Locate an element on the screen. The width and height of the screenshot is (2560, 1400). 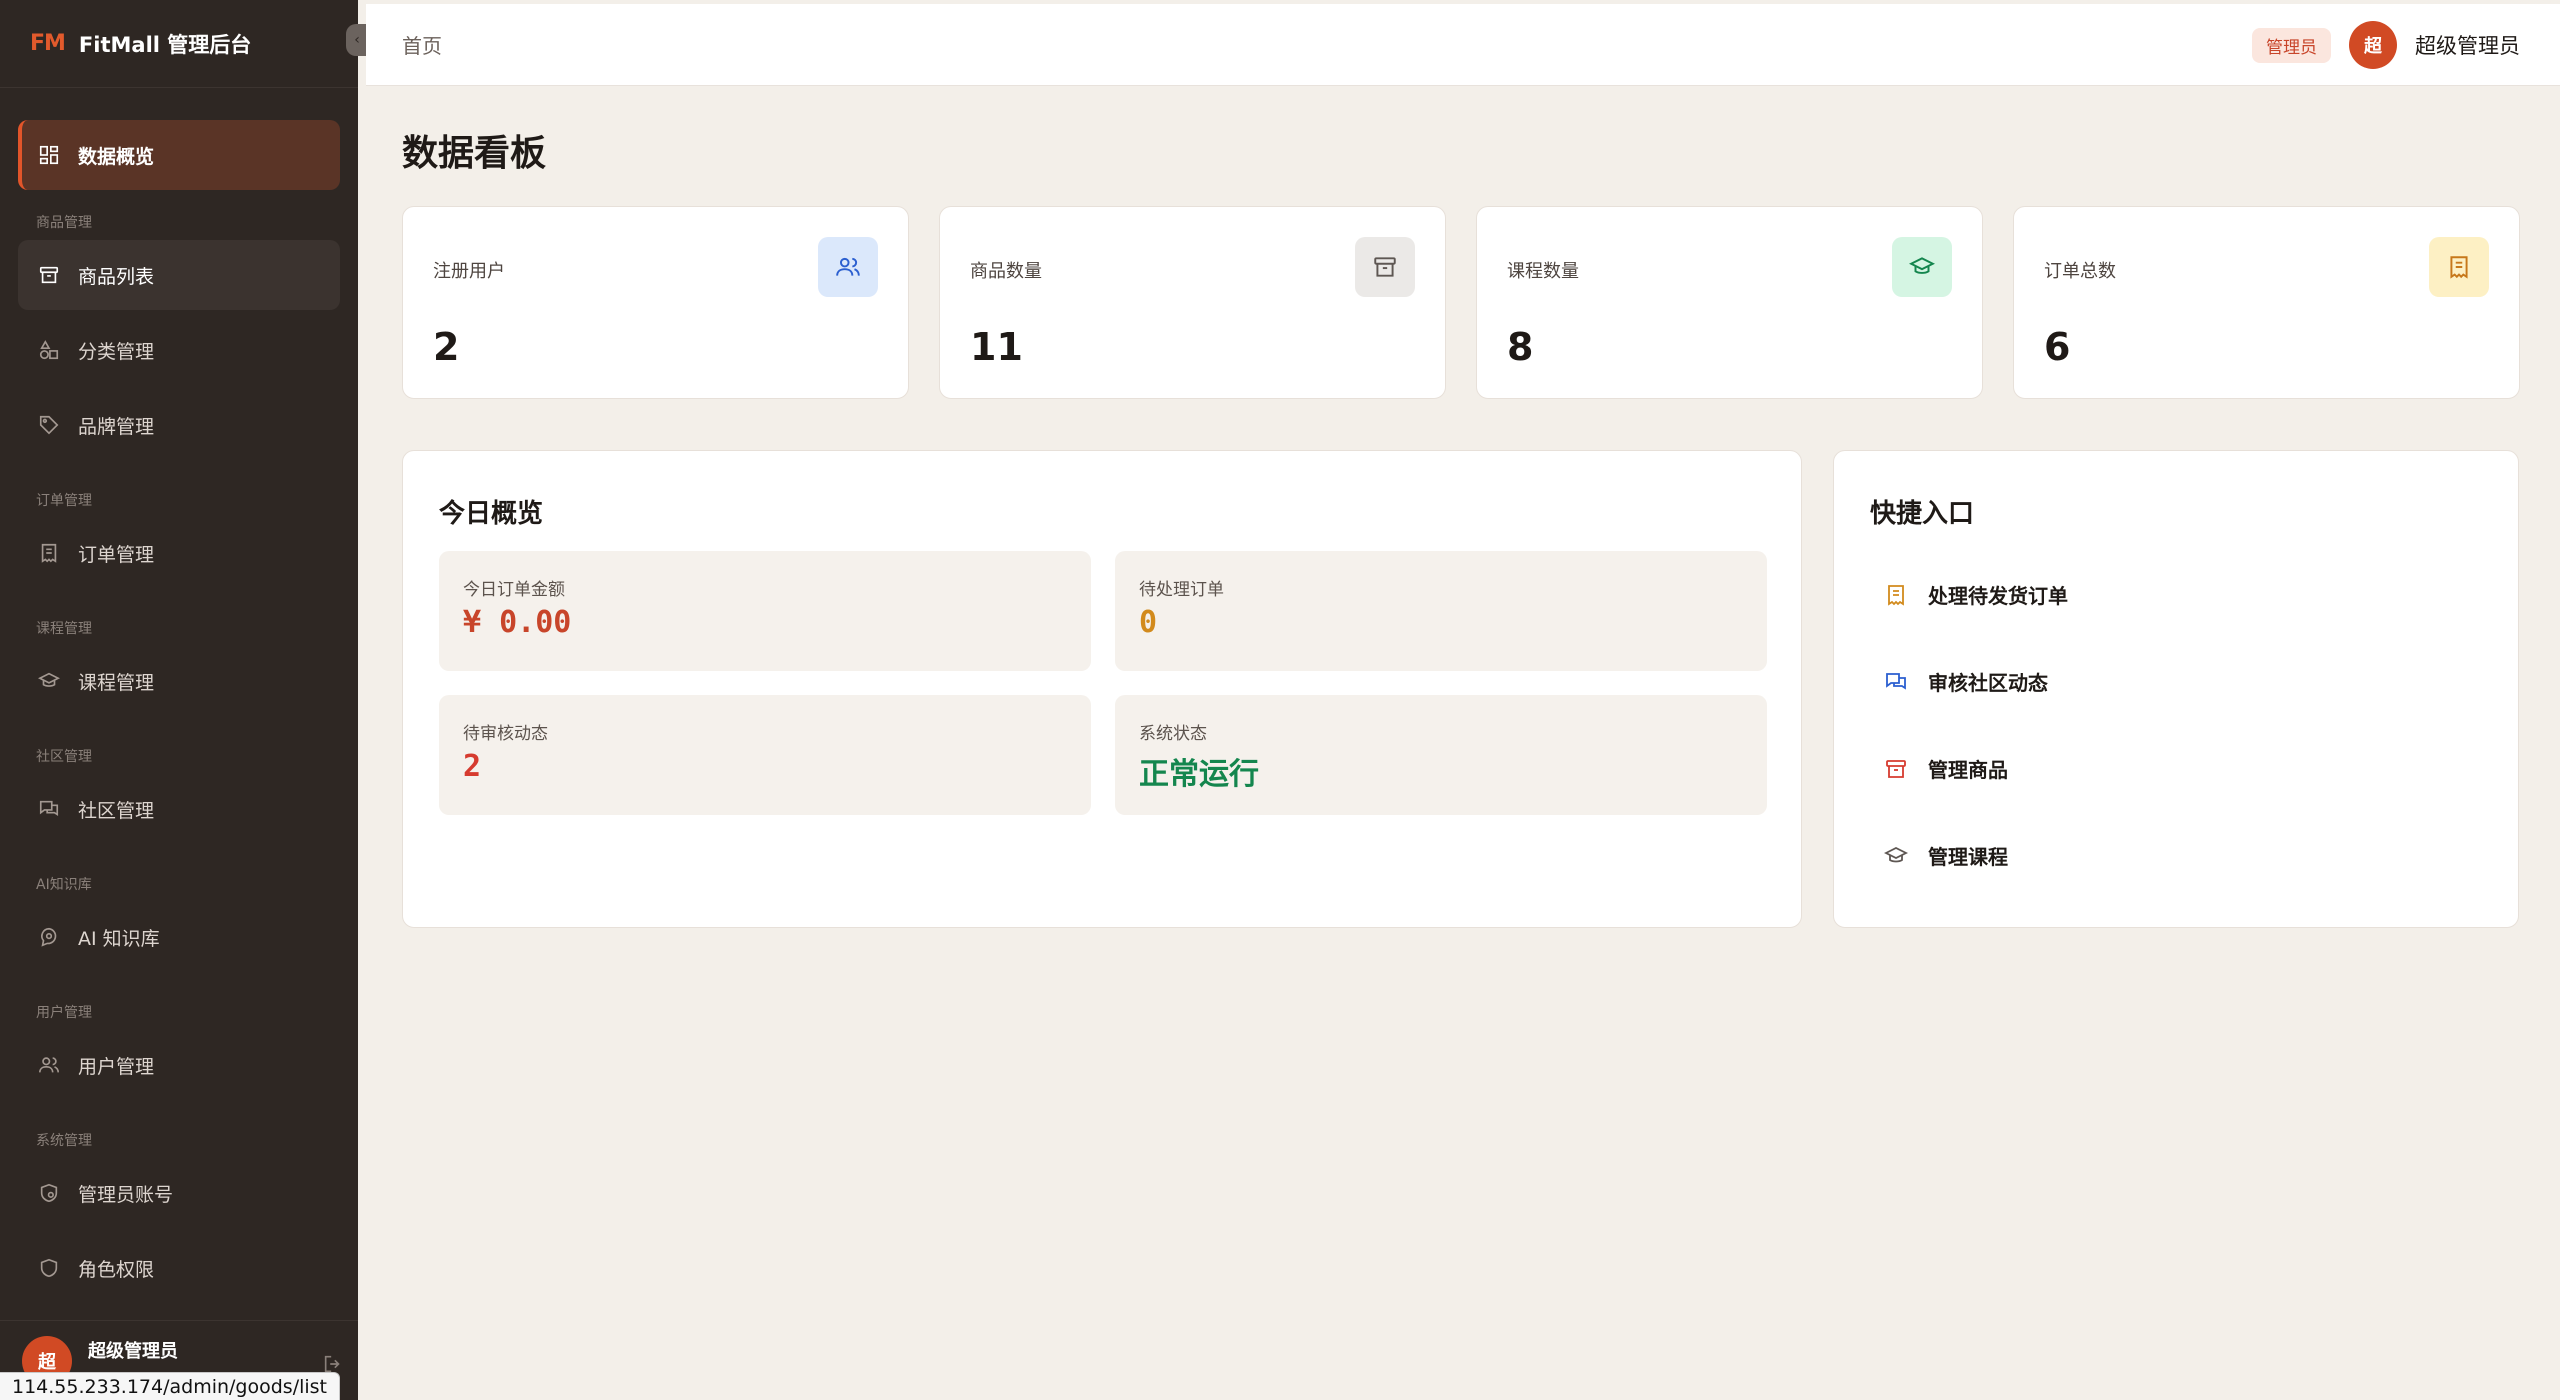
sidebar-item-courses: 课程管理 is located at coordinates (179, 681).